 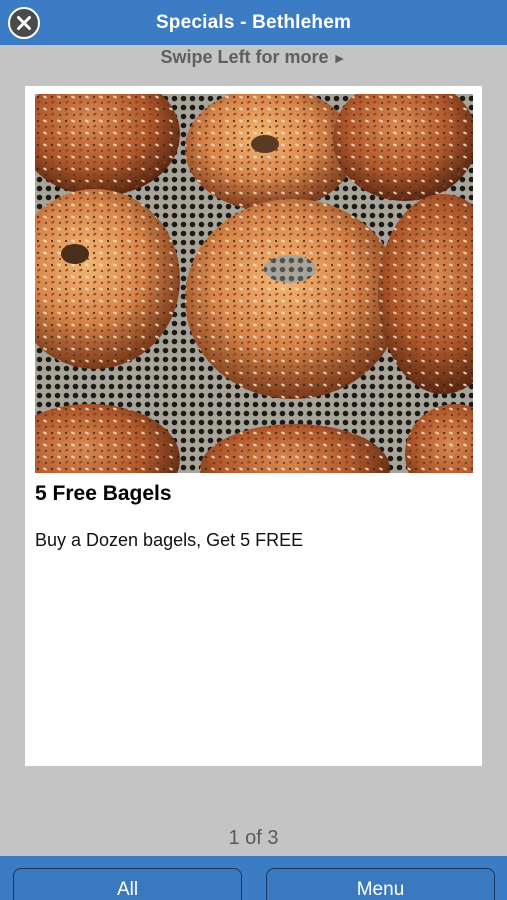 I want to click on special-title: 5 Free Bagels, so click(x=103, y=493).